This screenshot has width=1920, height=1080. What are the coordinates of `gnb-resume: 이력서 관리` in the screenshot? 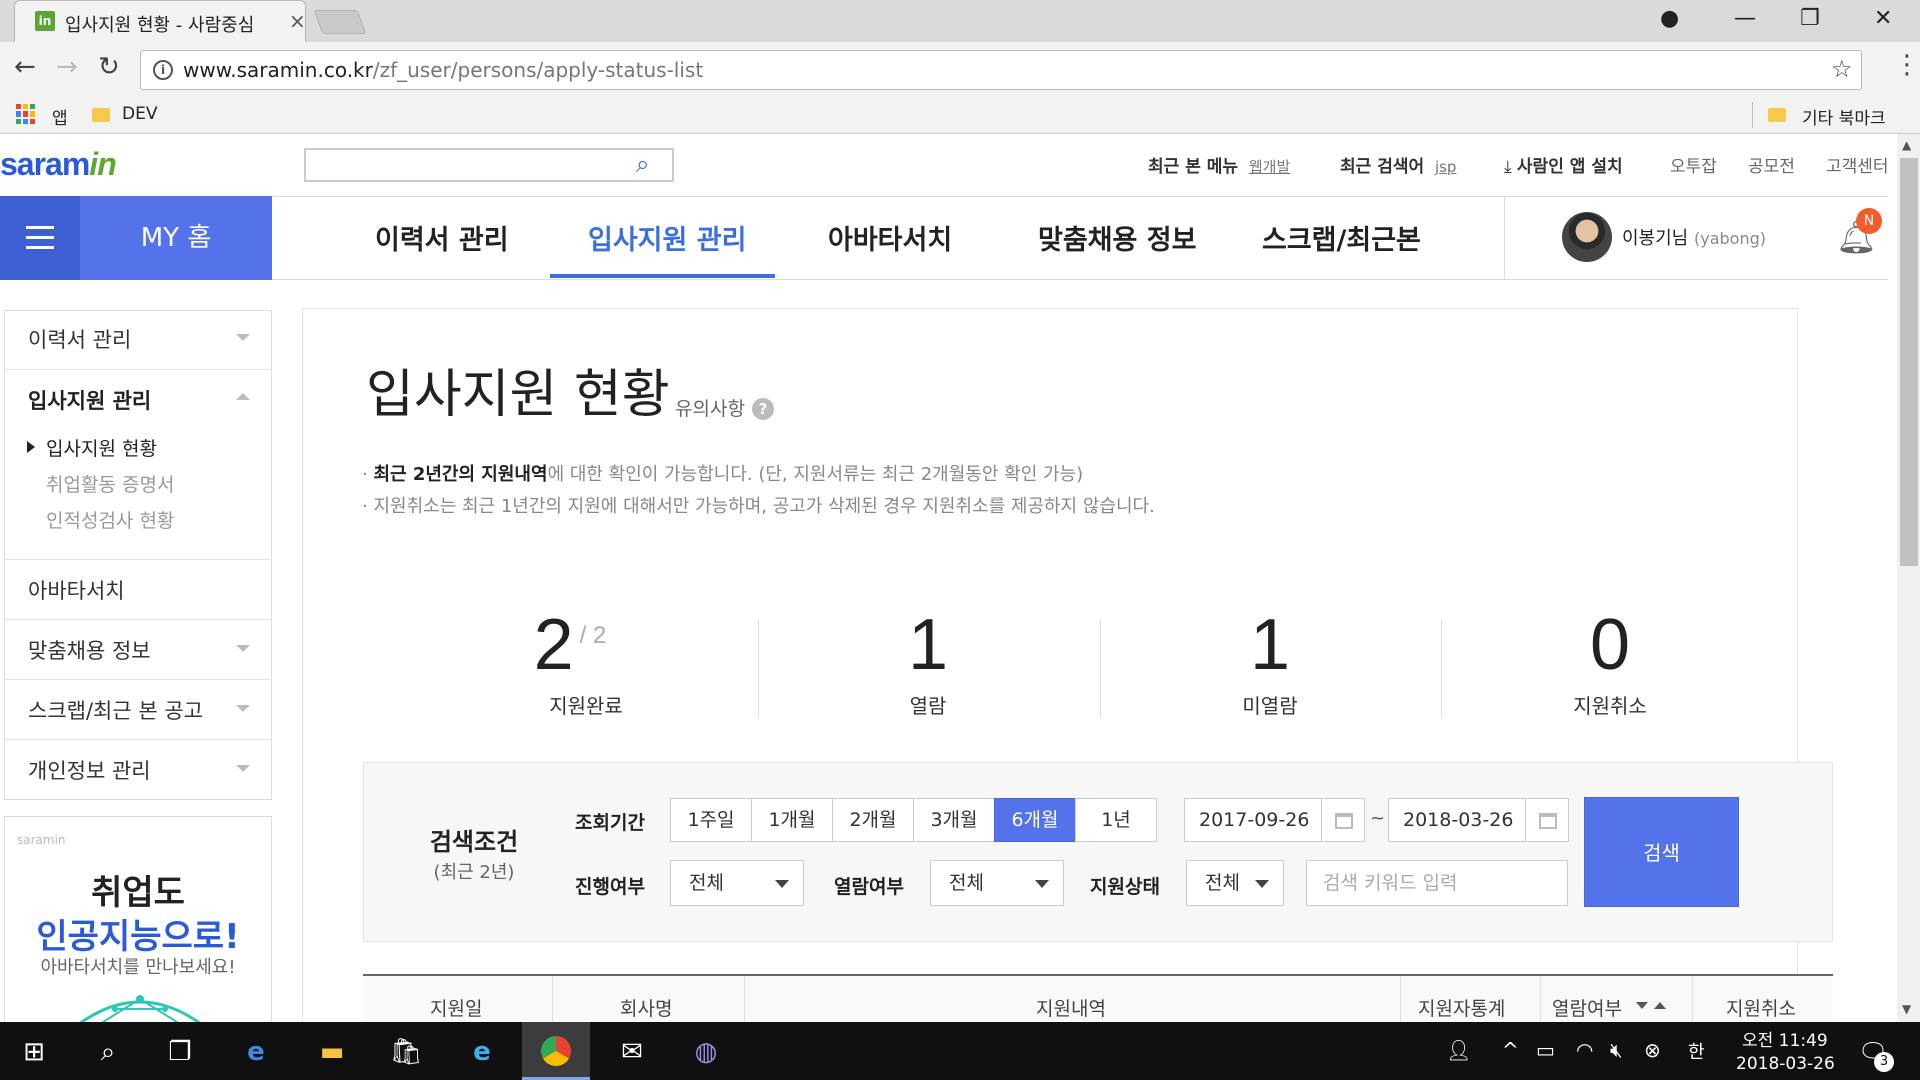 It's located at (442, 237).